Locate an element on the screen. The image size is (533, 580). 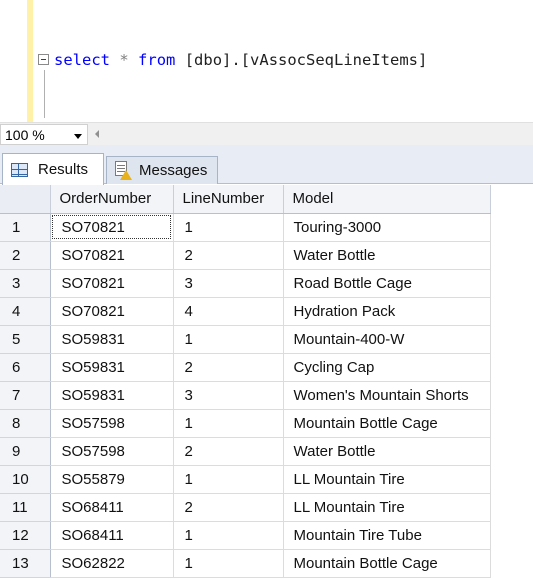
table-row: 7 SO59831 3 Women's Mountain Shorts is located at coordinates (245, 395).